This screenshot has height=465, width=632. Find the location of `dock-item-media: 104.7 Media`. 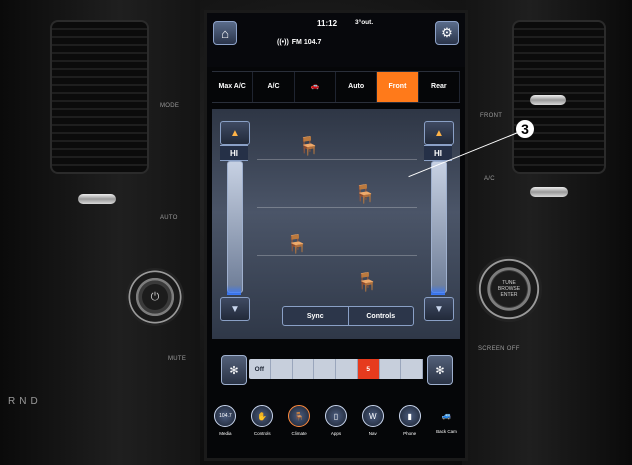

dock-item-media: 104.7 Media is located at coordinates (225, 431).